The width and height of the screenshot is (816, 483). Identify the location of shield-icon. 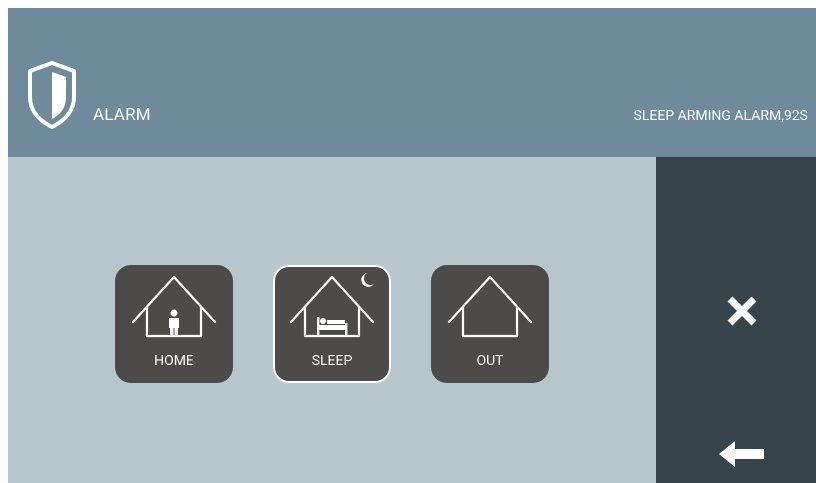
(52, 95).